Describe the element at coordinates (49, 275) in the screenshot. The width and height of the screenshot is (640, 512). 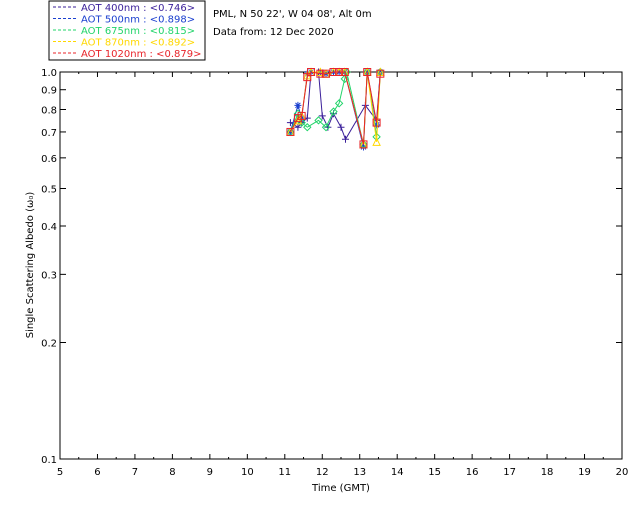
I see `y-tick-label: 0.3` at that location.